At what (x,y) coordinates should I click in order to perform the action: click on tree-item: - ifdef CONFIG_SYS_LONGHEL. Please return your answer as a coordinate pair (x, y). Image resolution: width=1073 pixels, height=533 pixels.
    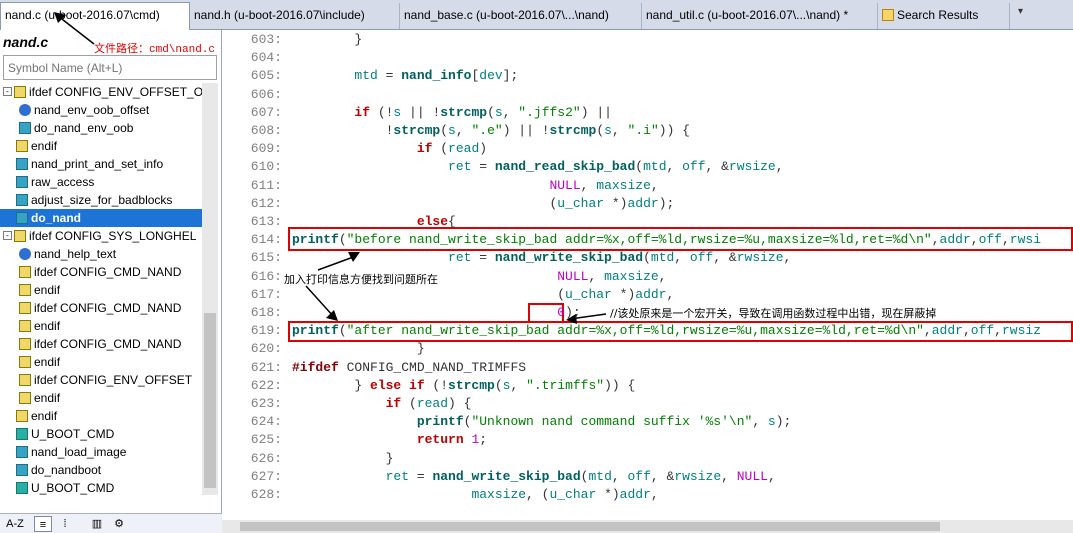
    Looking at the image, I should click on (101, 236).